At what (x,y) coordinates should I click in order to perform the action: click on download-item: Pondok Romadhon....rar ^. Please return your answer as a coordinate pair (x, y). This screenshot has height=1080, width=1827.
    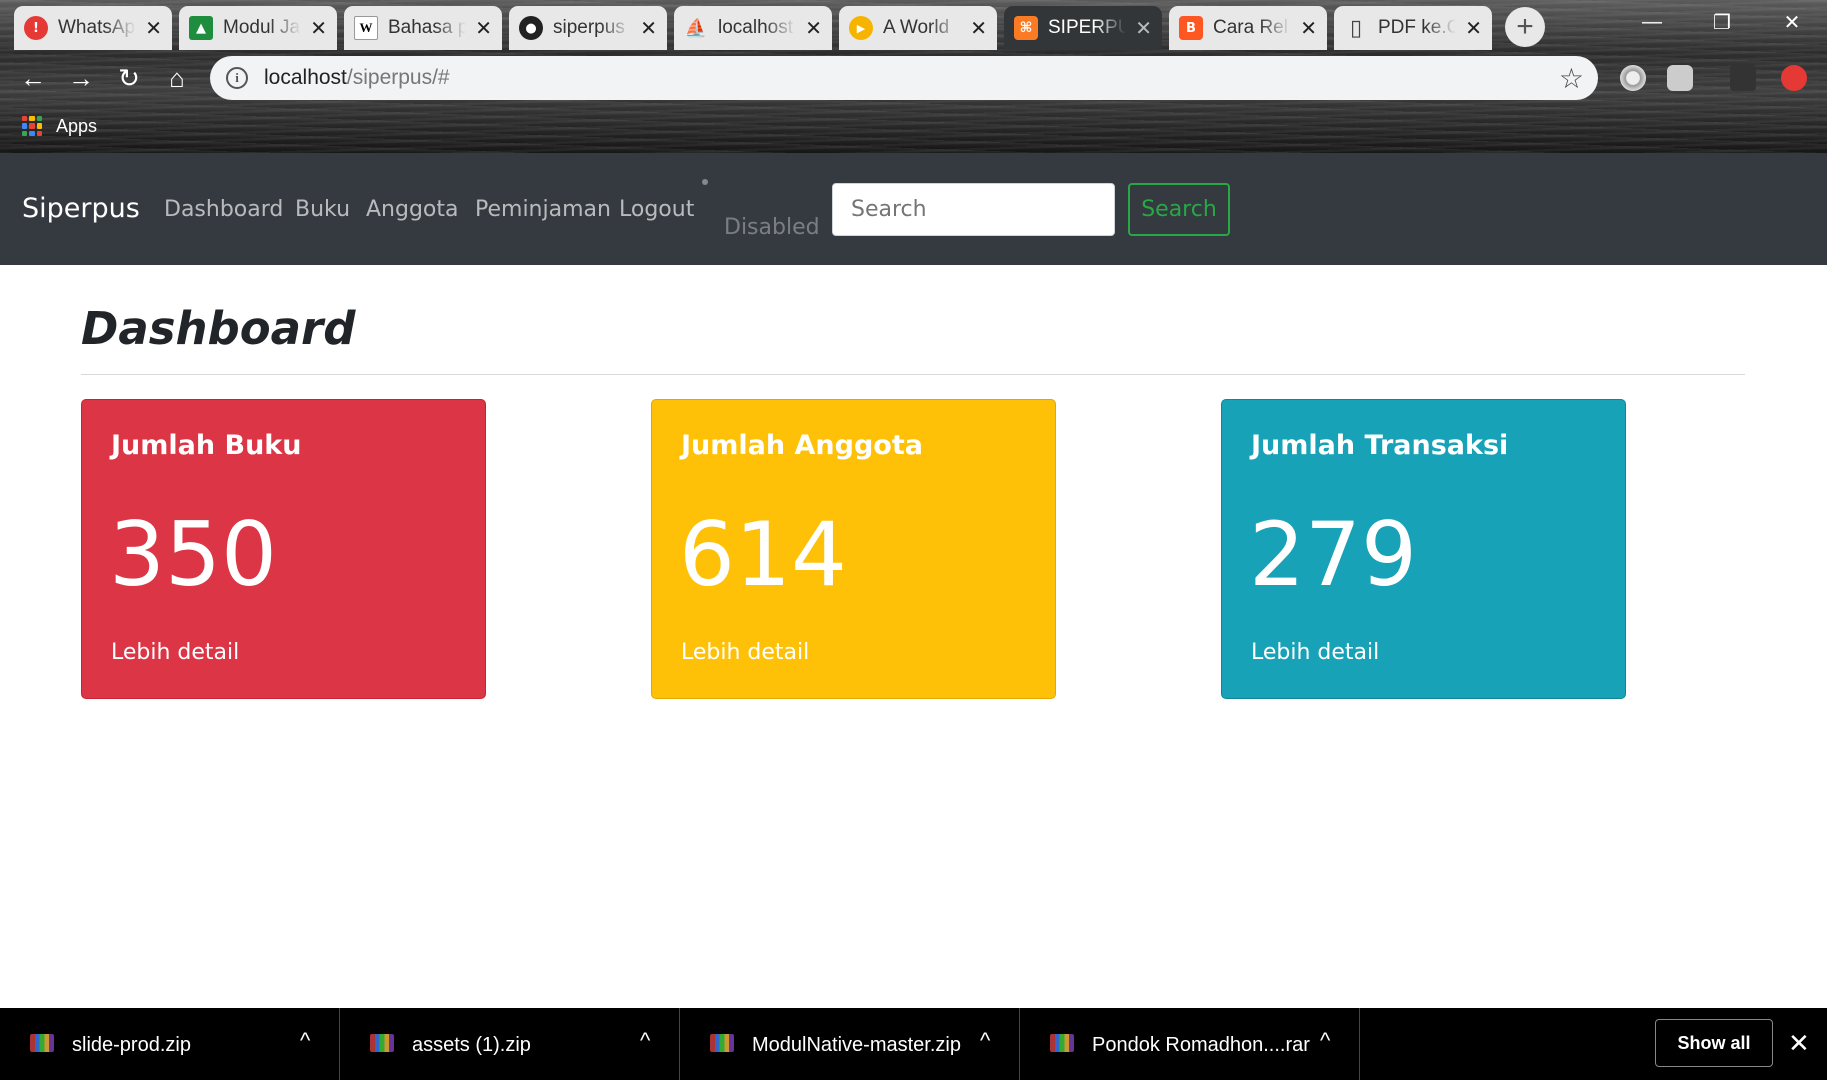
    Looking at the image, I should click on (1190, 1044).